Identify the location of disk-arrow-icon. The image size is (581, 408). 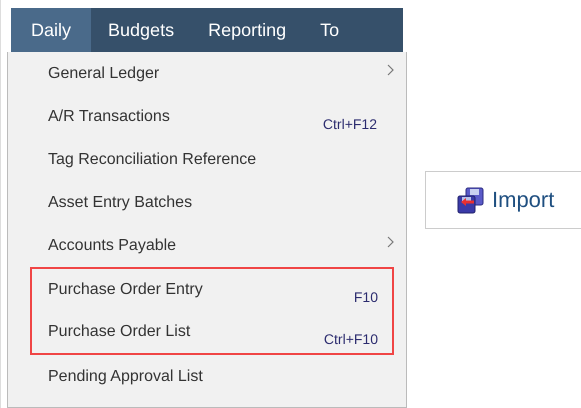
(470, 200).